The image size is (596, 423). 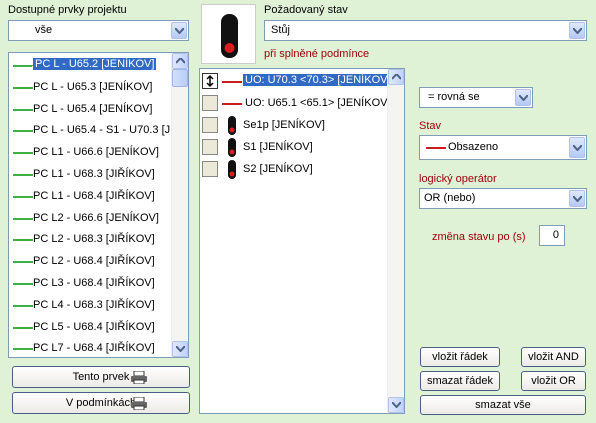 What do you see at coordinates (44, 30) in the screenshot?
I see `filter-value: vše` at bounding box center [44, 30].